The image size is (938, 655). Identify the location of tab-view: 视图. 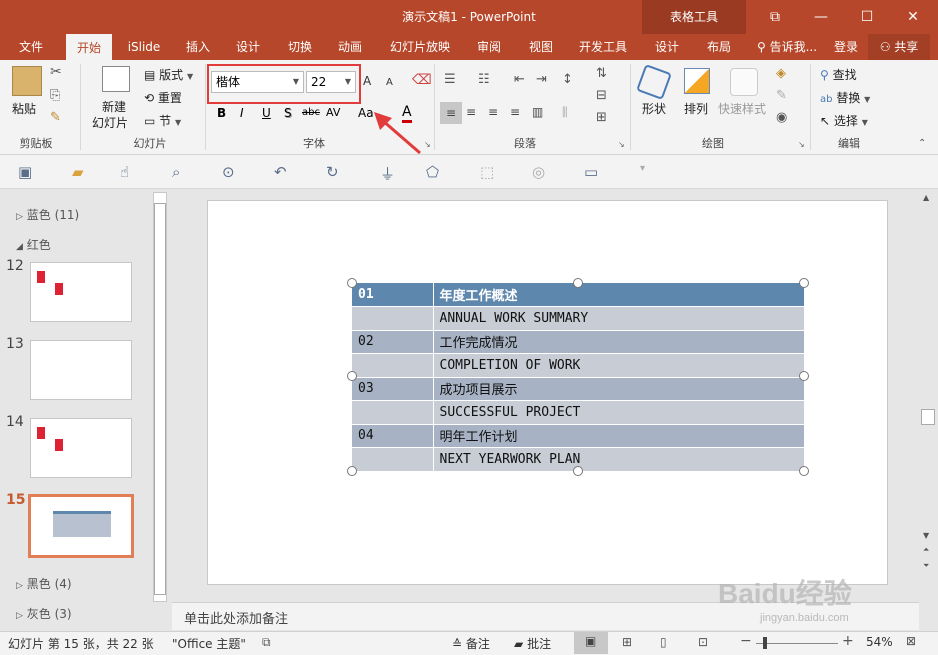
(541, 47).